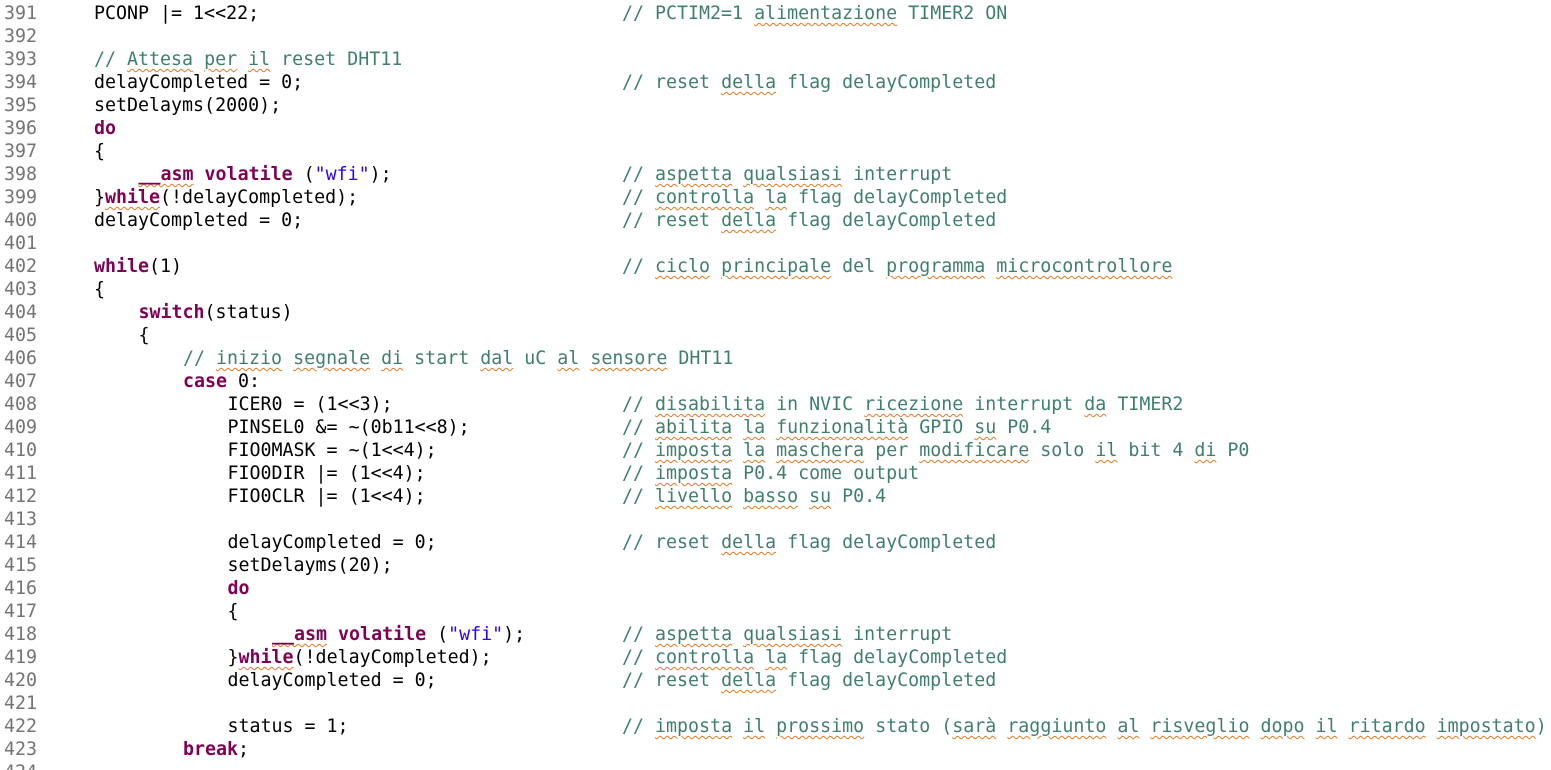  Describe the element at coordinates (683, 266) in the screenshot. I see `comment-token: ciclo` at that location.